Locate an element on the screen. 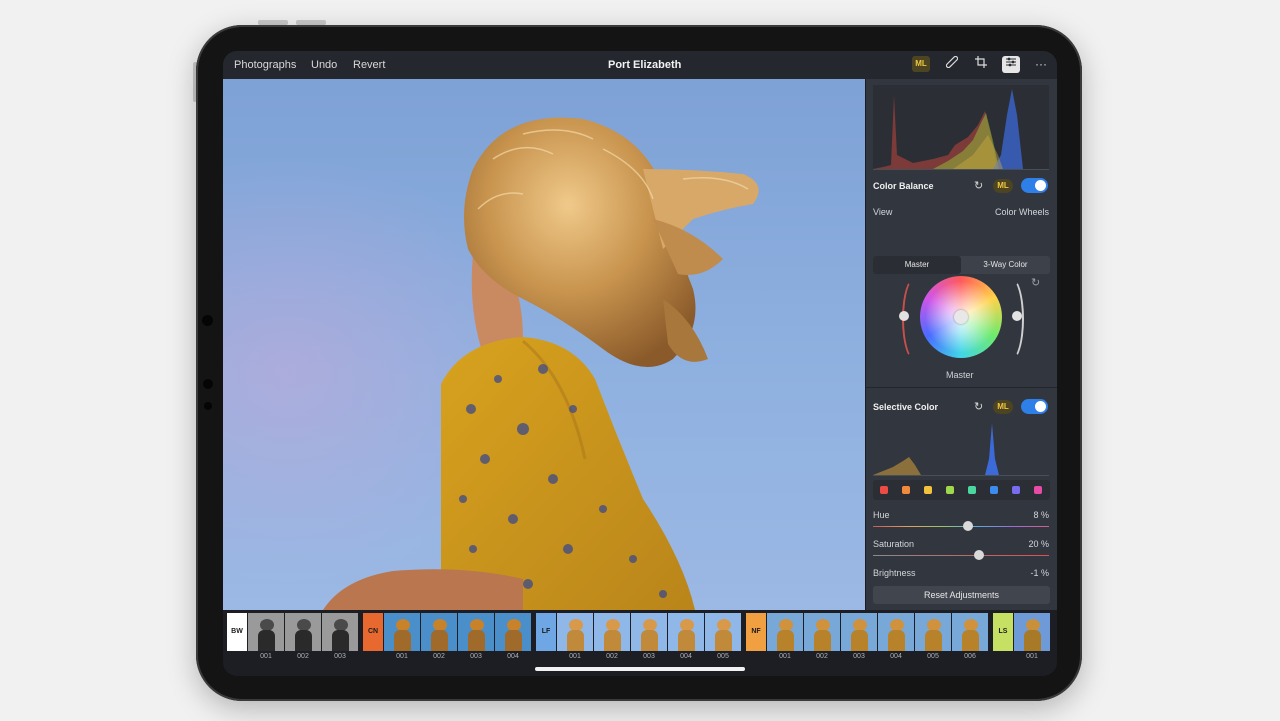 The height and width of the screenshot is (721, 1280). swatch-purple is located at coordinates (1016, 490).